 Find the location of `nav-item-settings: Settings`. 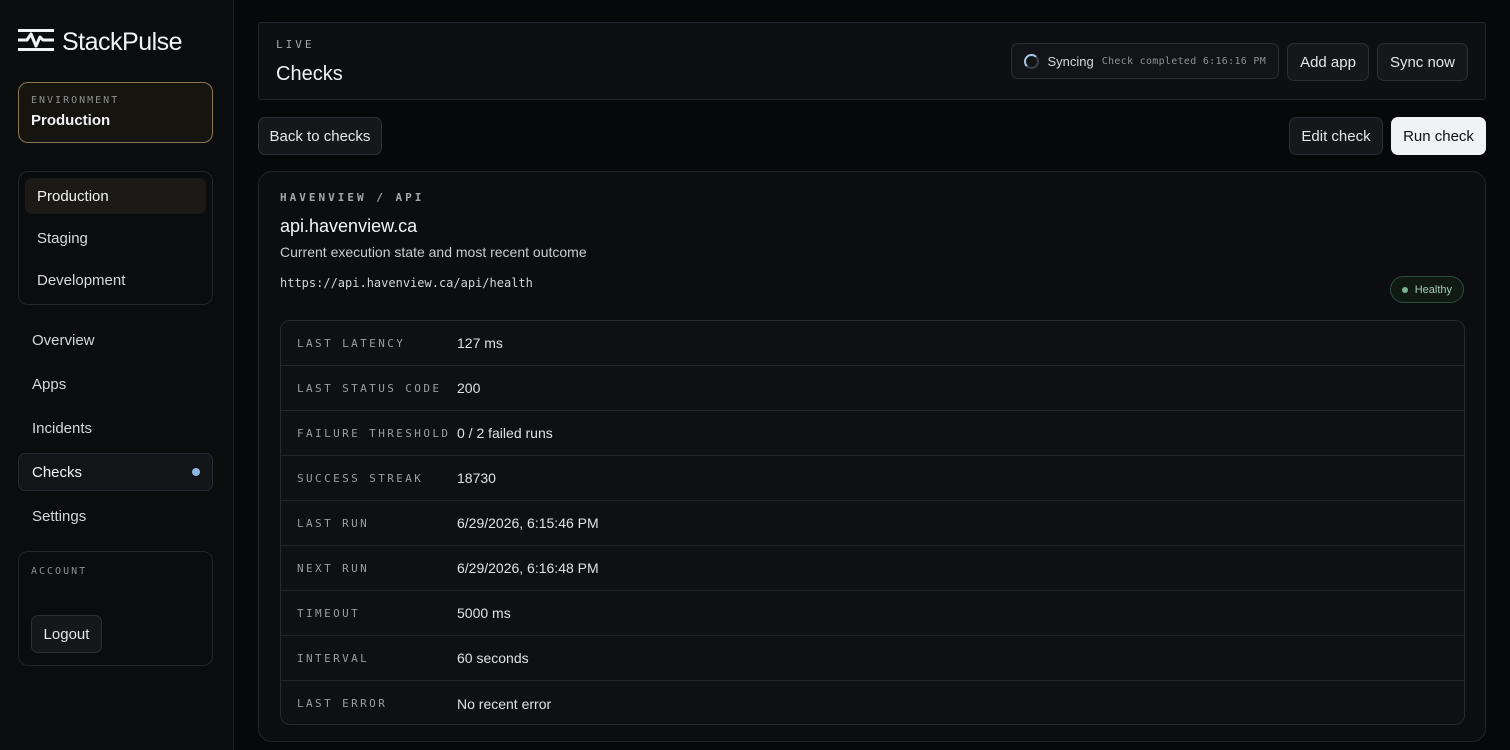

nav-item-settings: Settings is located at coordinates (115, 516).